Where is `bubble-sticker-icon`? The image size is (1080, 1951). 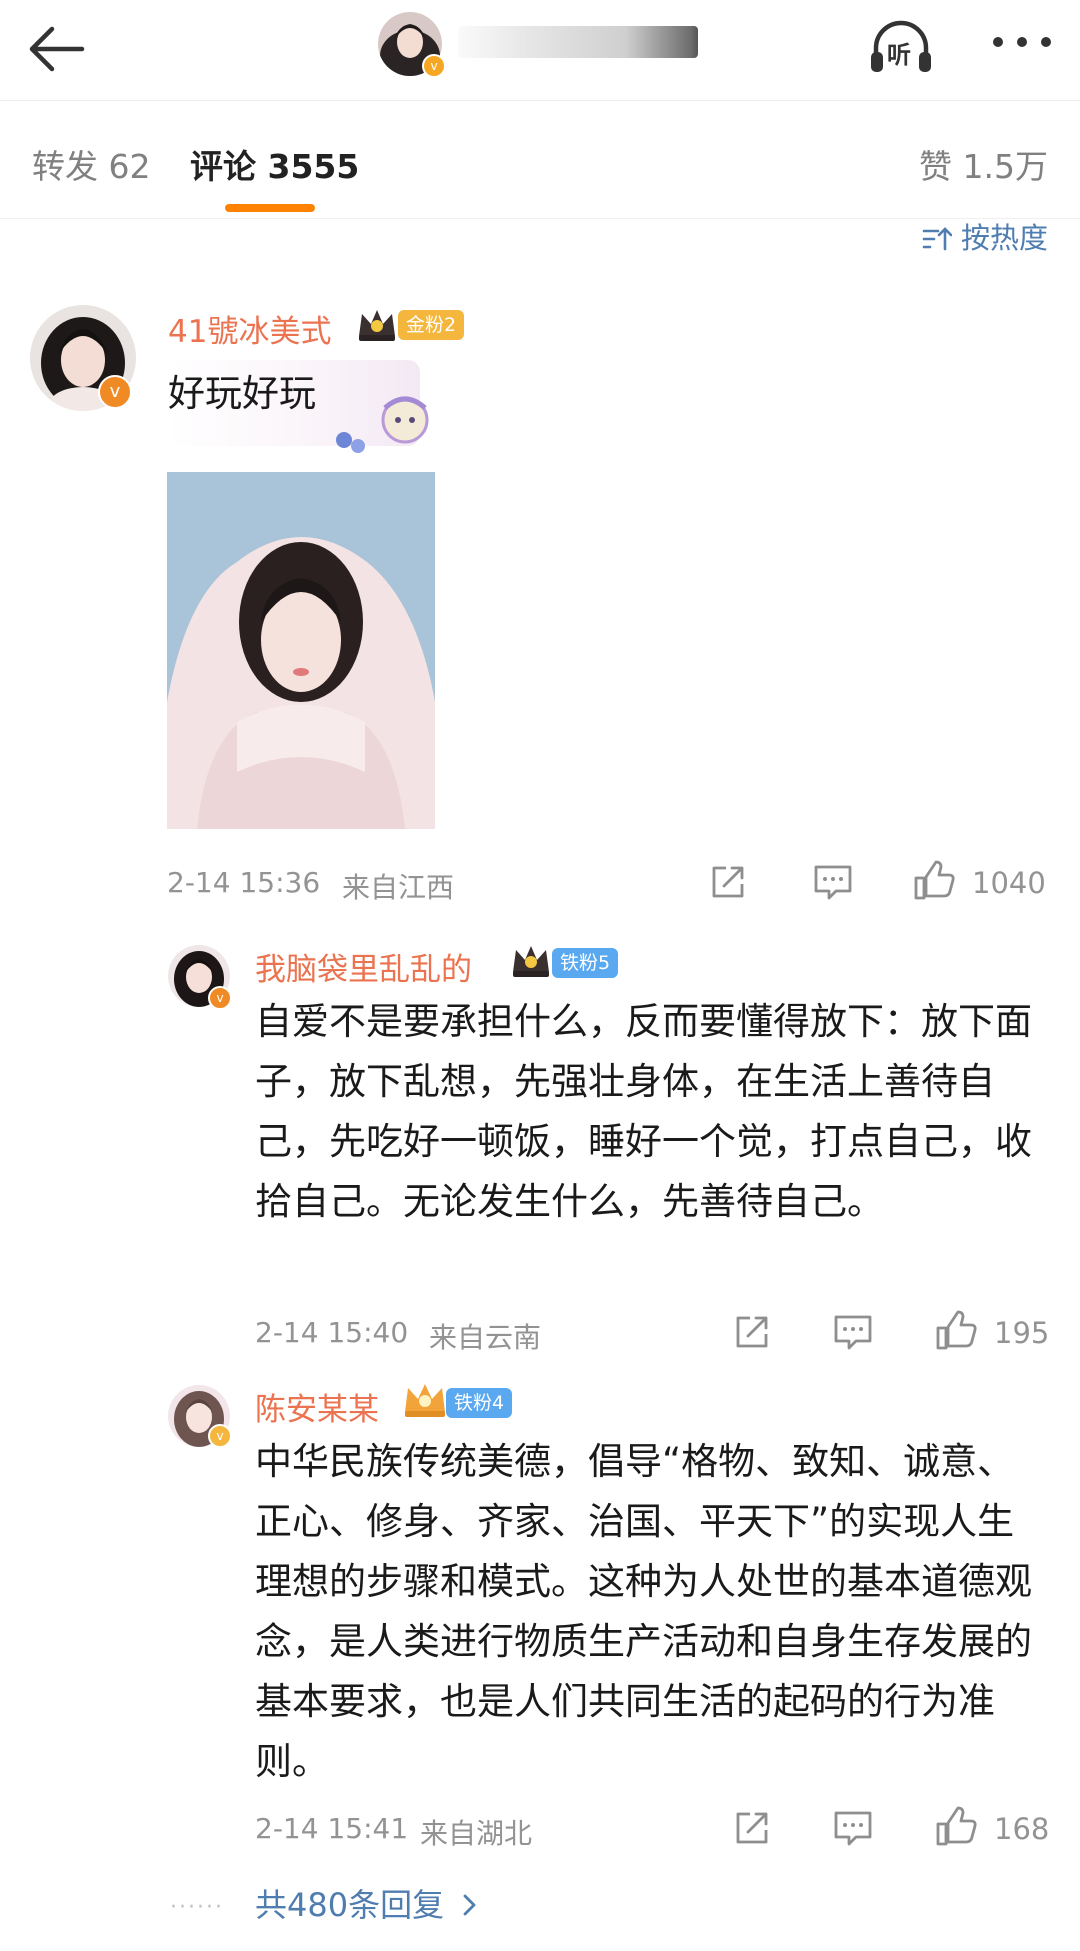
bubble-sticker-icon is located at coordinates (382, 424).